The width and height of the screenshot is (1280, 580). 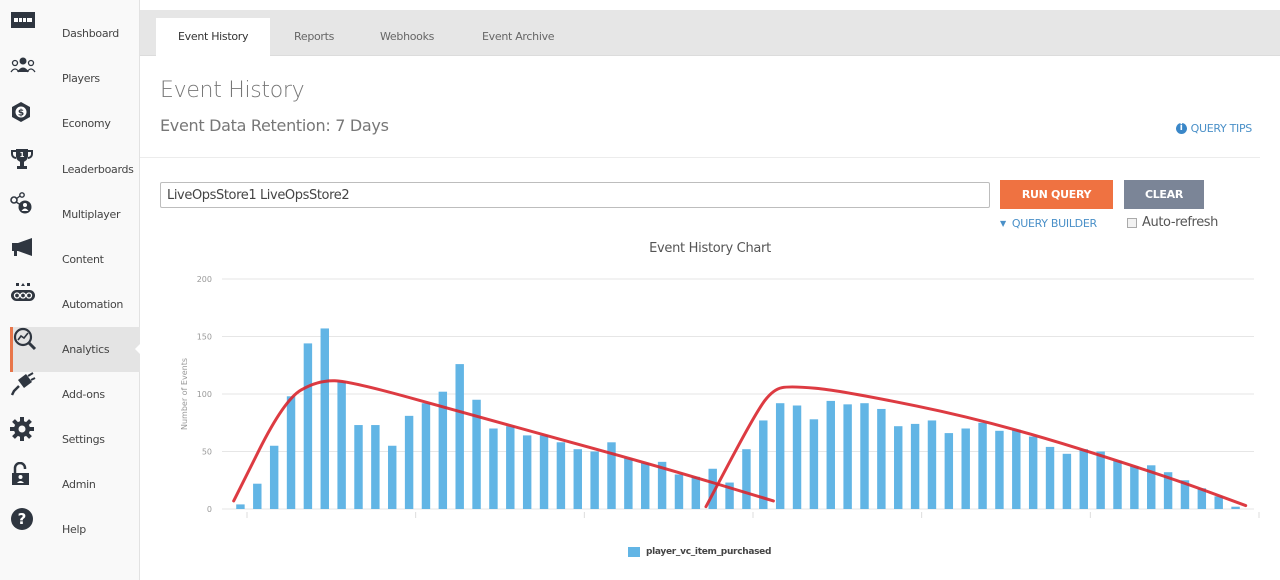 I want to click on sidebar-item-label: Players, so click(x=81, y=78).